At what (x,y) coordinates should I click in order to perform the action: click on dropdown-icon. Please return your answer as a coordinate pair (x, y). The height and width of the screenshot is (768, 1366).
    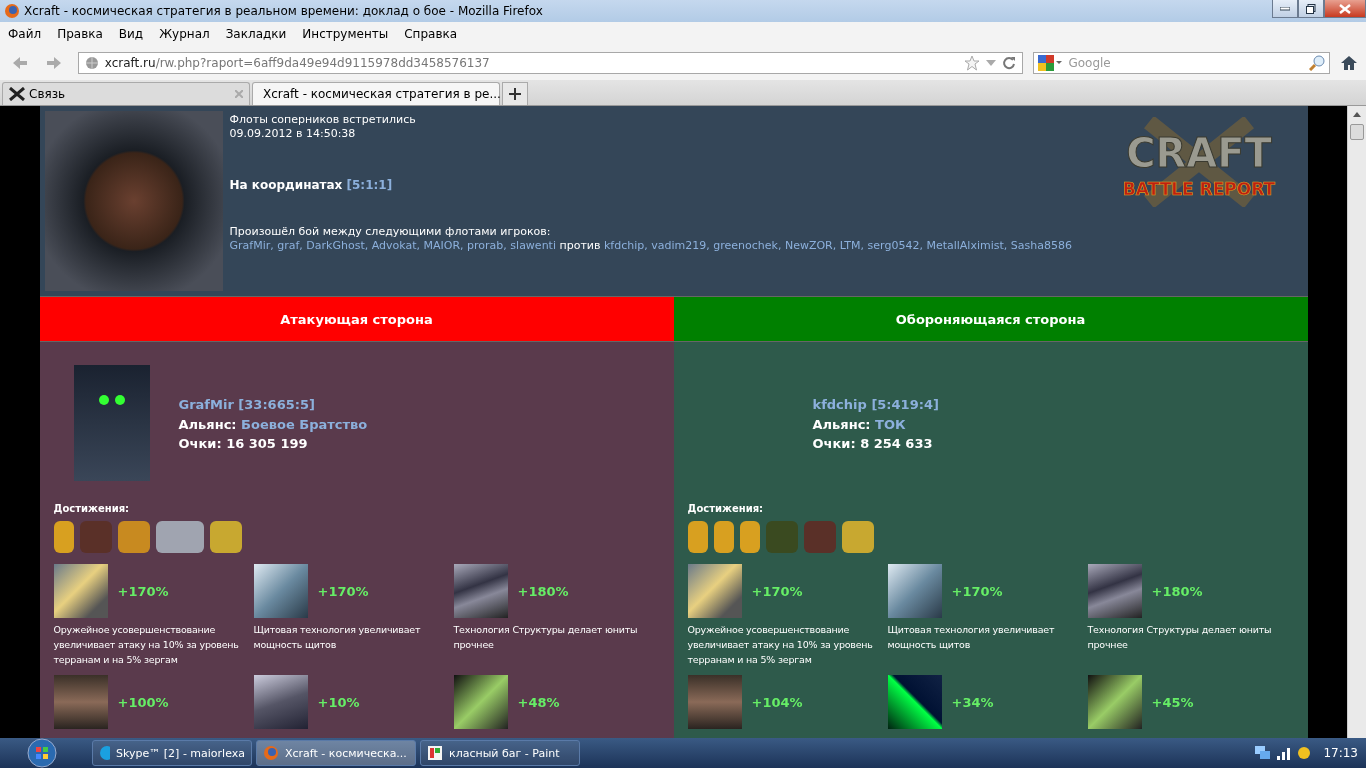
    Looking at the image, I should click on (991, 63).